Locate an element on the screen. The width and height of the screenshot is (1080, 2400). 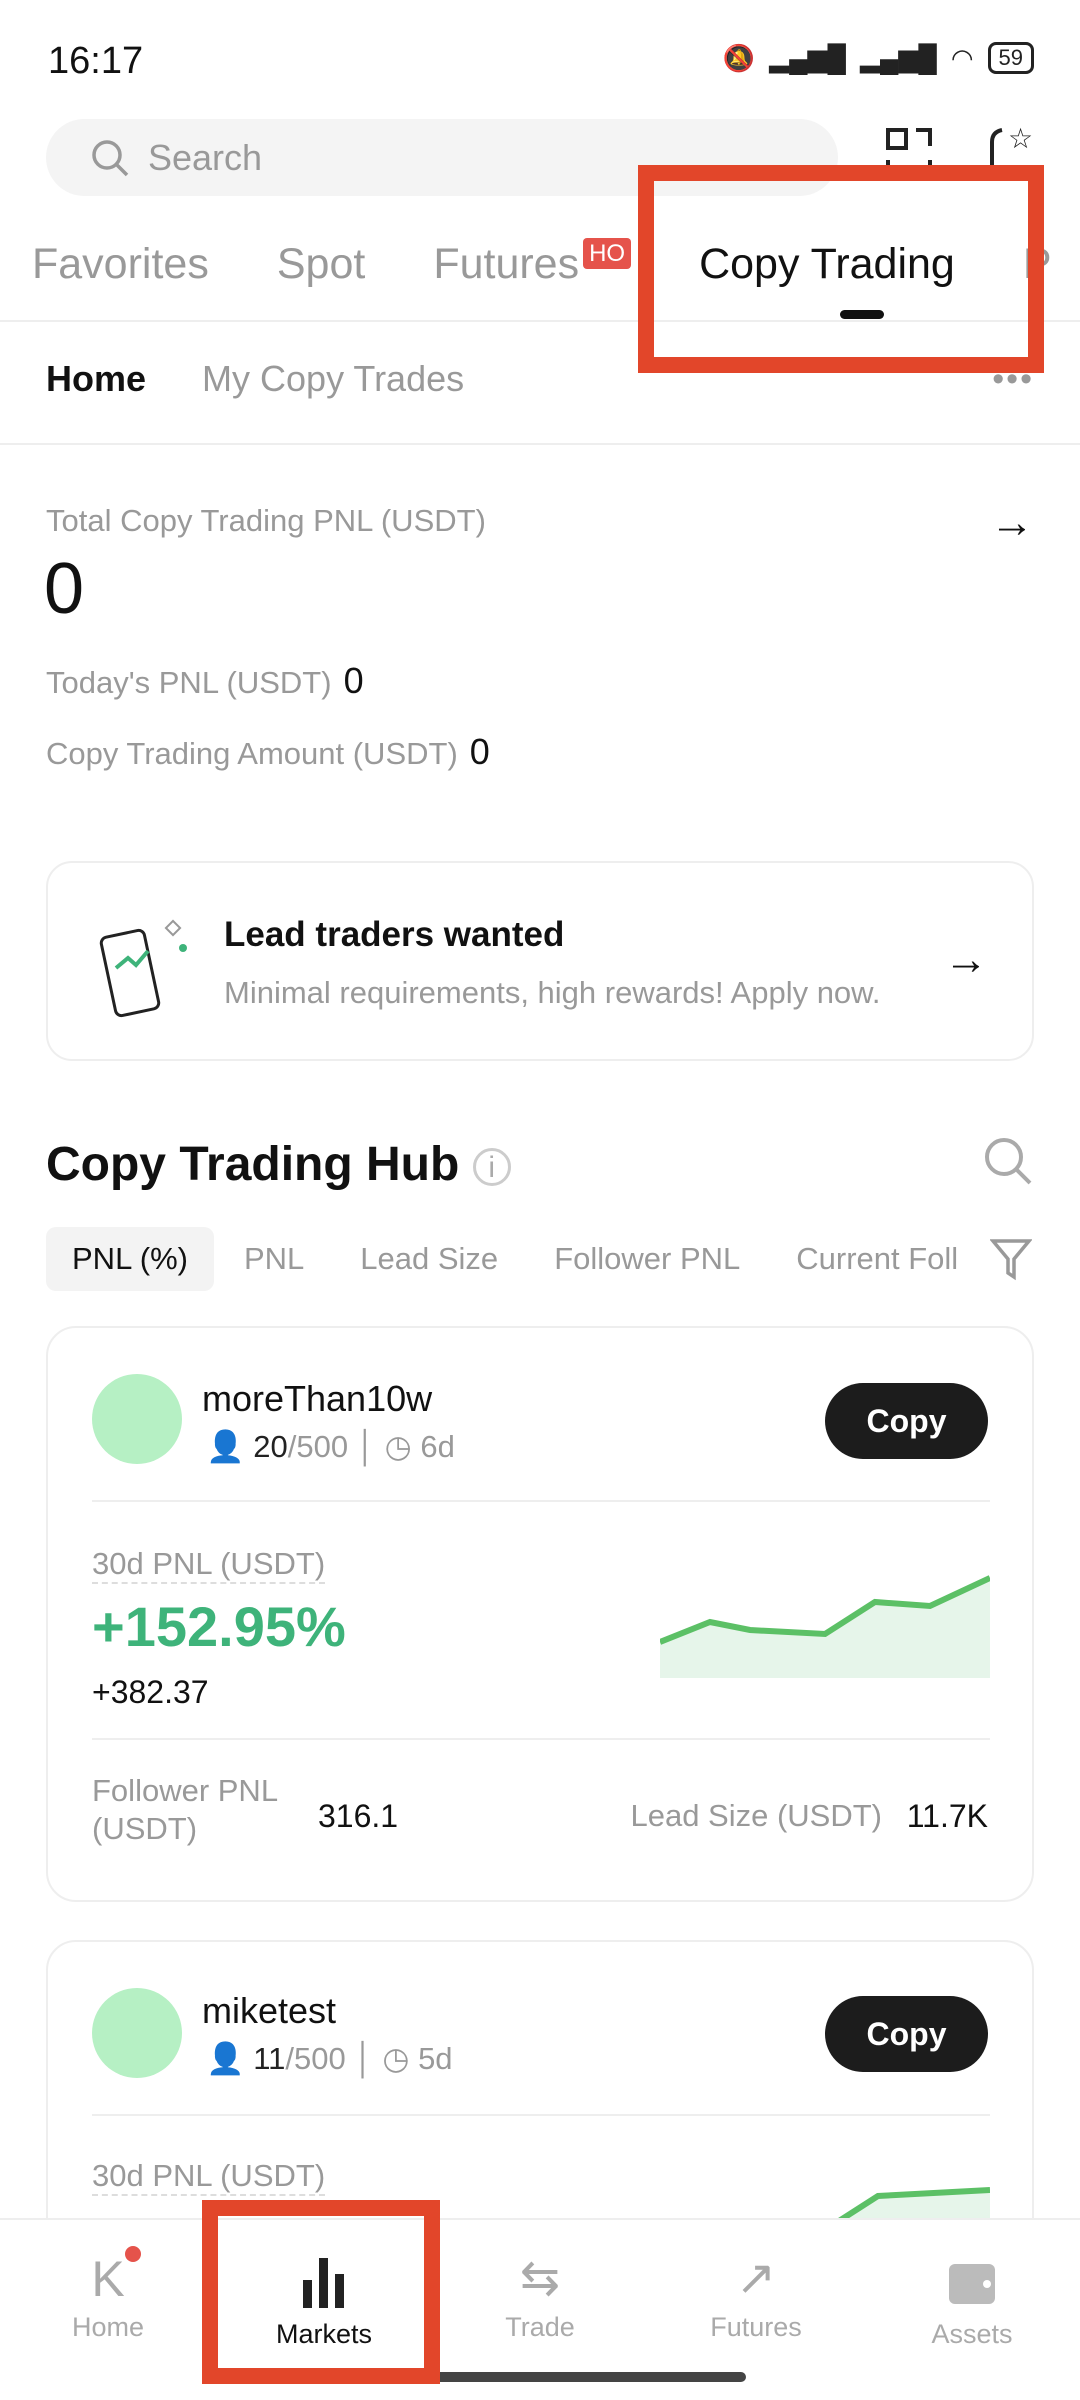
nav-home: K Home is located at coordinates (108, 2310).